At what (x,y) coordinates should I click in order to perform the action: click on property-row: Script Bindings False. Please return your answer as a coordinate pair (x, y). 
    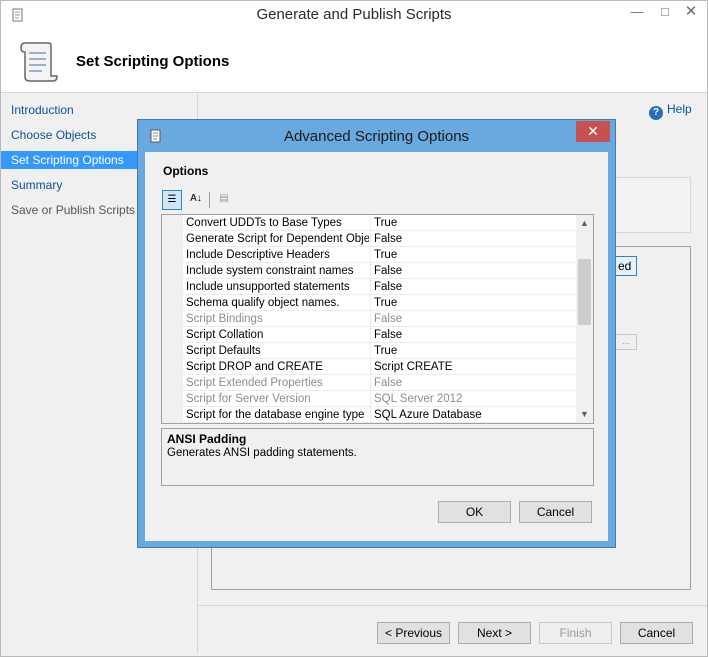
    Looking at the image, I should click on (380, 319).